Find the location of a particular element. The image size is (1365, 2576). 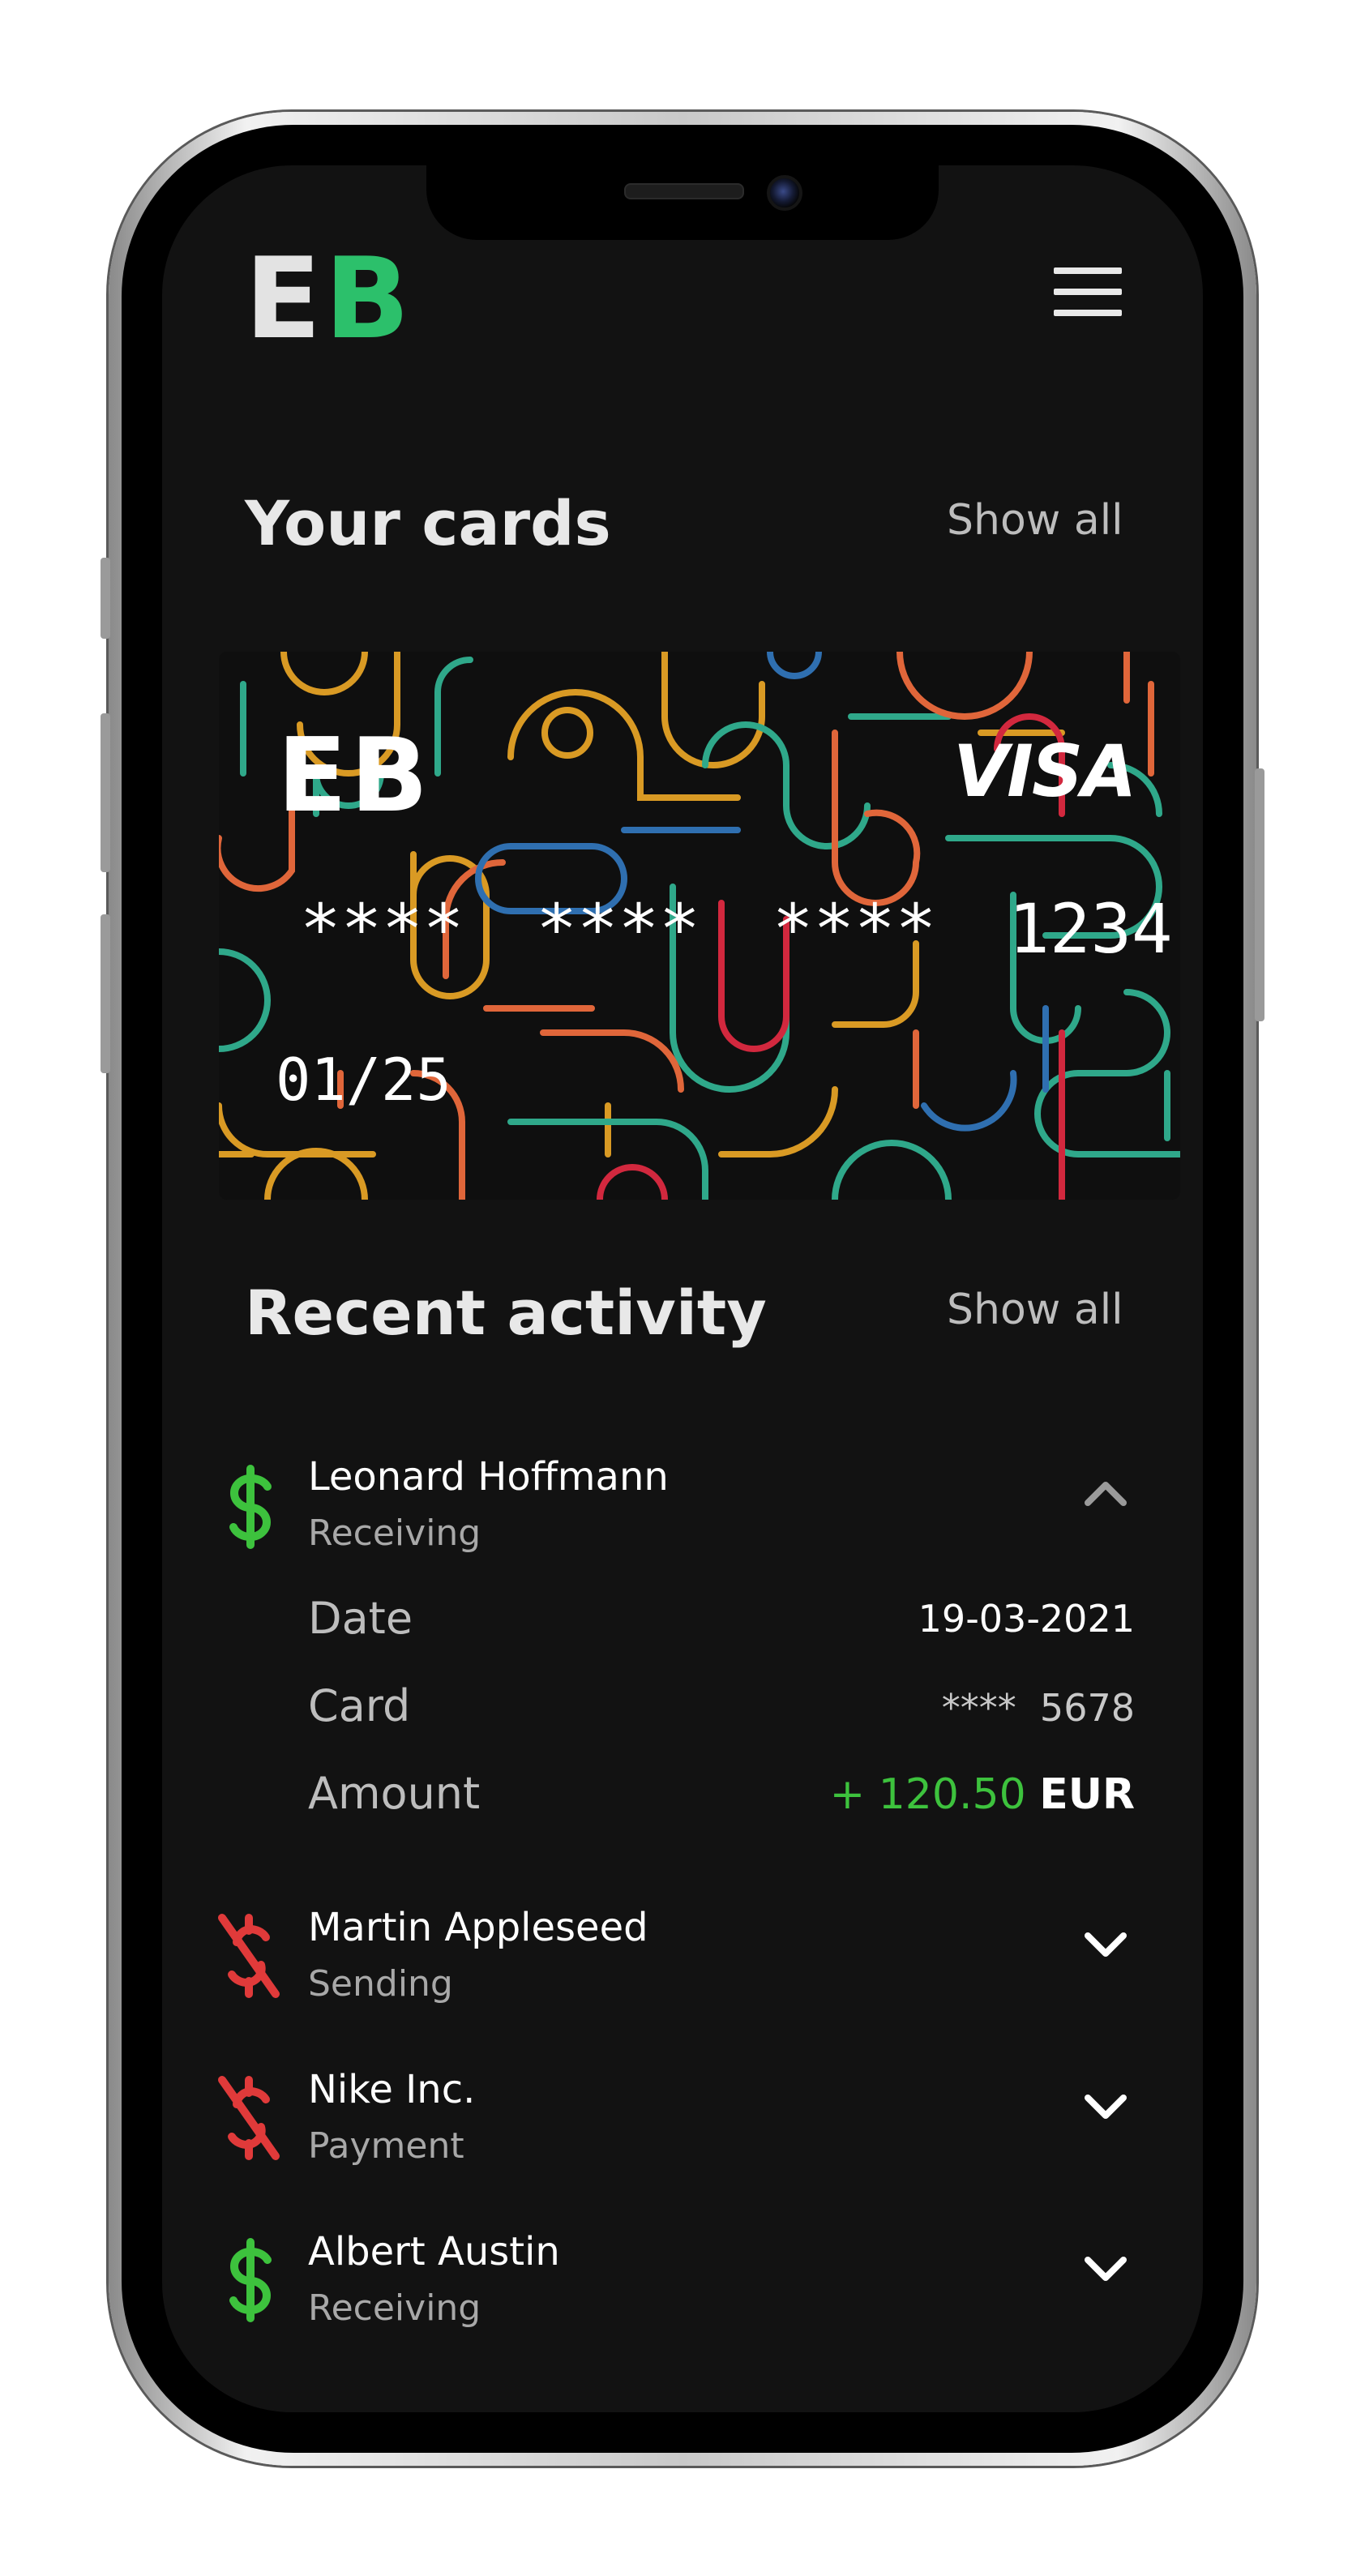

volume-down-button is located at coordinates (106, 994).